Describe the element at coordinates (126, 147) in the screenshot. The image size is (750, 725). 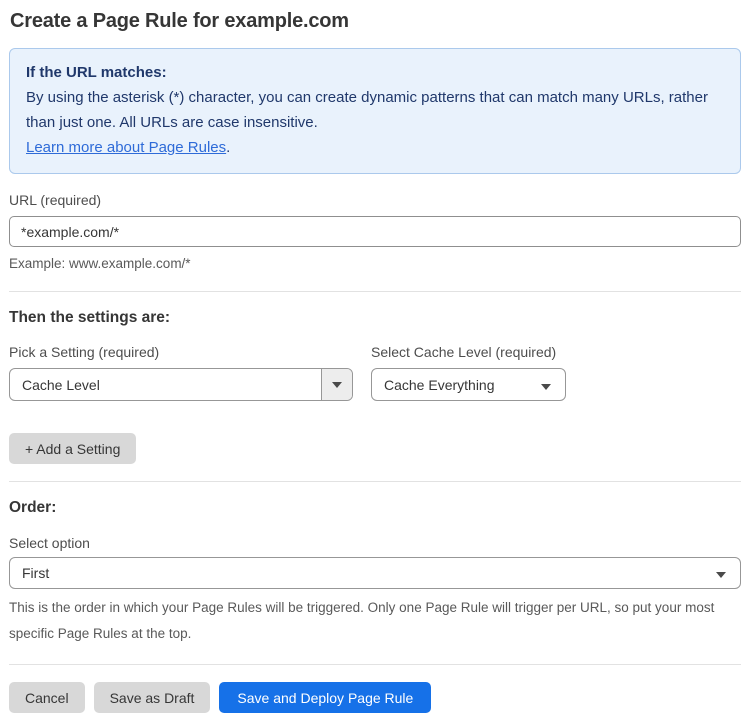
I see `learn-more-link: Learn more about Page Rules` at that location.